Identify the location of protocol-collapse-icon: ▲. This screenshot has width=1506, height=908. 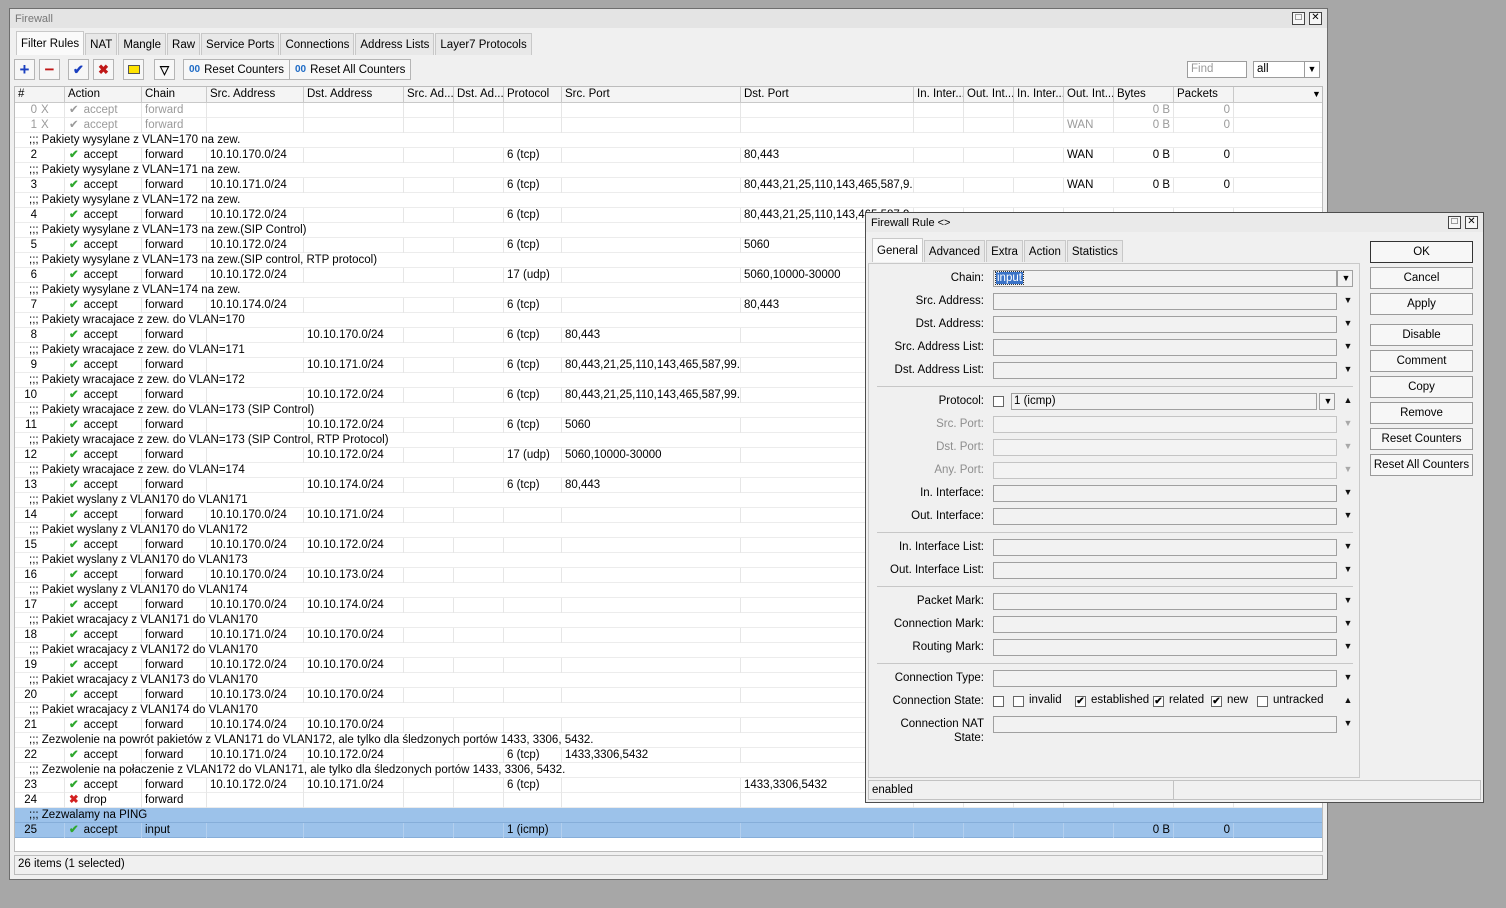
(1348, 400).